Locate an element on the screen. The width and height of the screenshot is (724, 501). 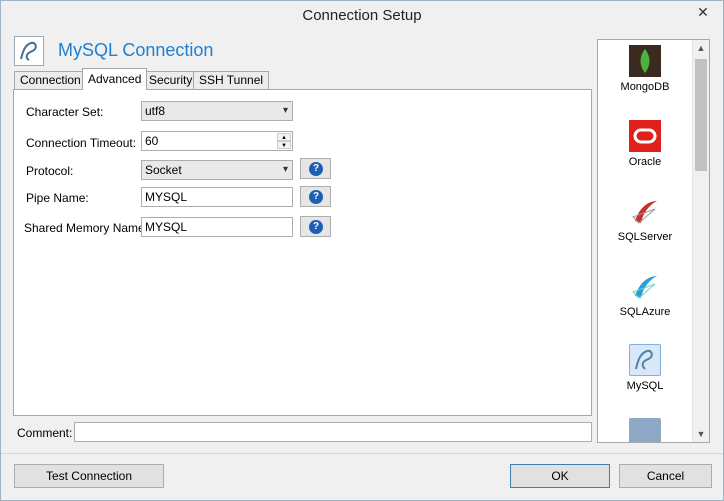
window-title: Connection Setup is located at coordinates (362, 15).